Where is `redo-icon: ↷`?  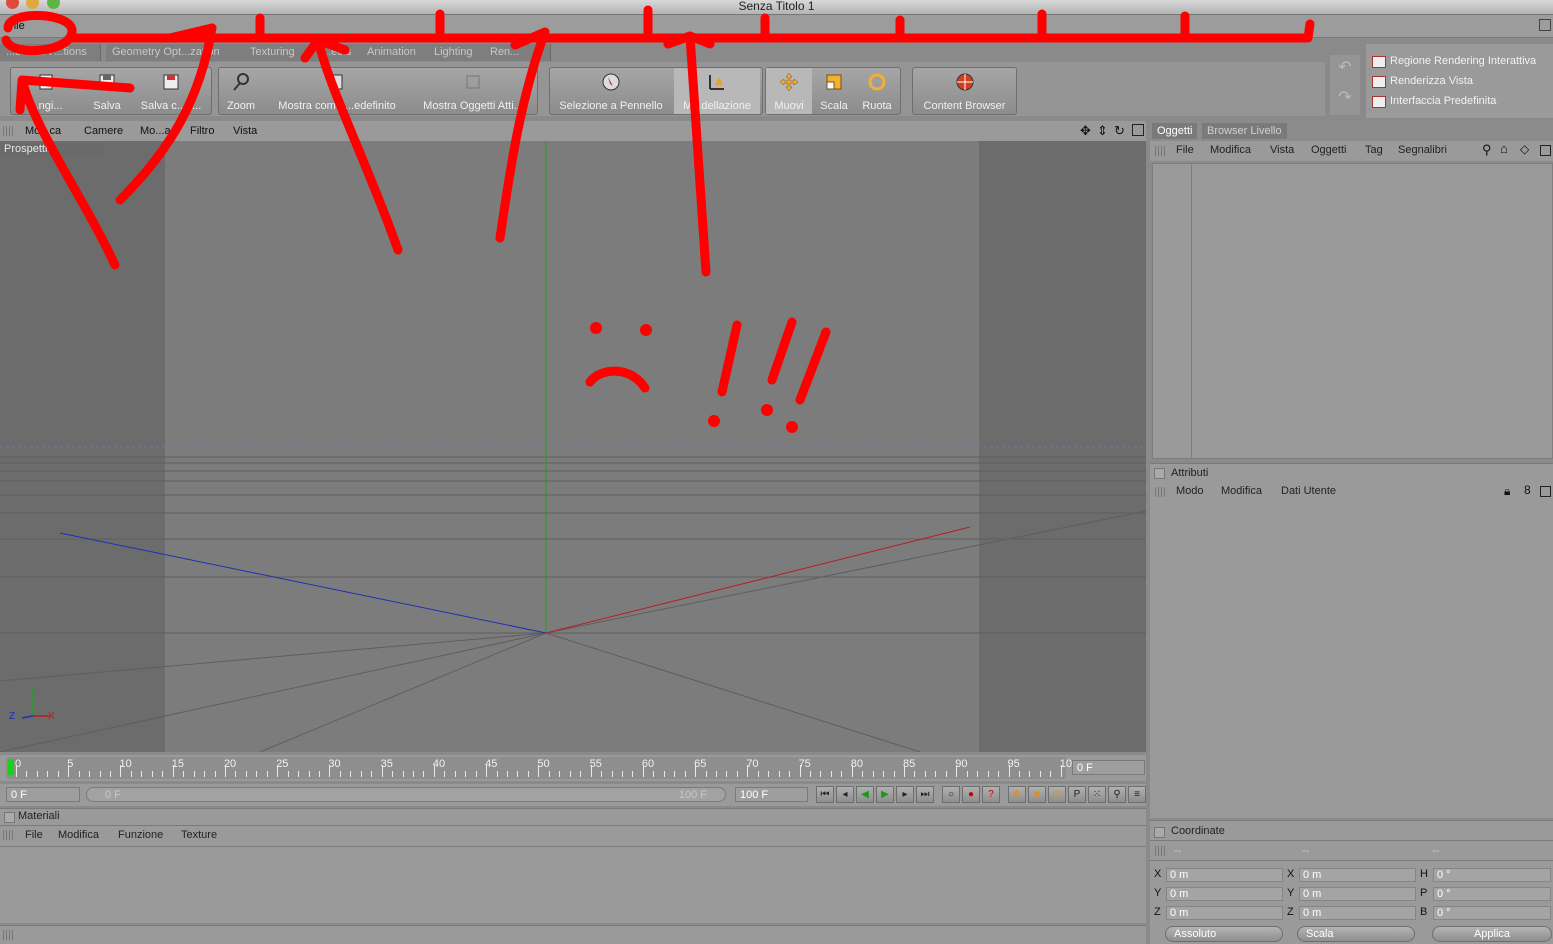 redo-icon: ↷ is located at coordinates (1345, 98).